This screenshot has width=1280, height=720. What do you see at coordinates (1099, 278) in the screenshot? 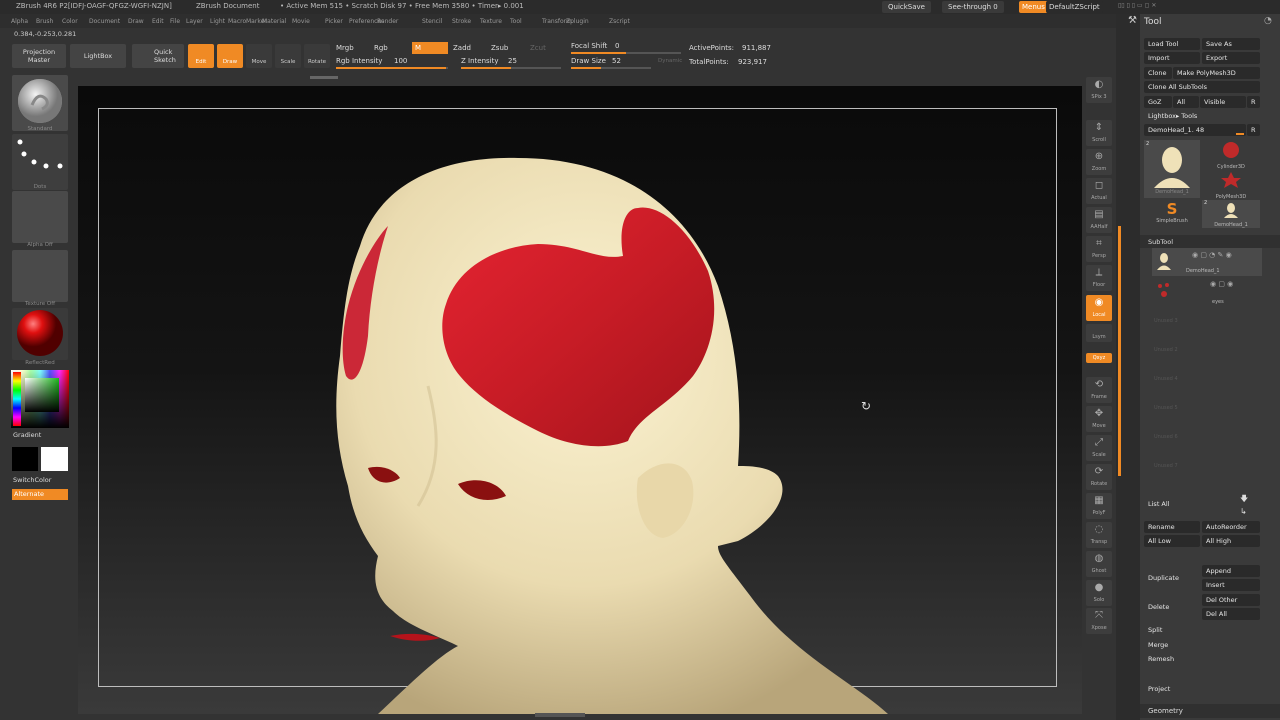
I see `shelf-floor-button: ⟂ Floor` at bounding box center [1099, 278].